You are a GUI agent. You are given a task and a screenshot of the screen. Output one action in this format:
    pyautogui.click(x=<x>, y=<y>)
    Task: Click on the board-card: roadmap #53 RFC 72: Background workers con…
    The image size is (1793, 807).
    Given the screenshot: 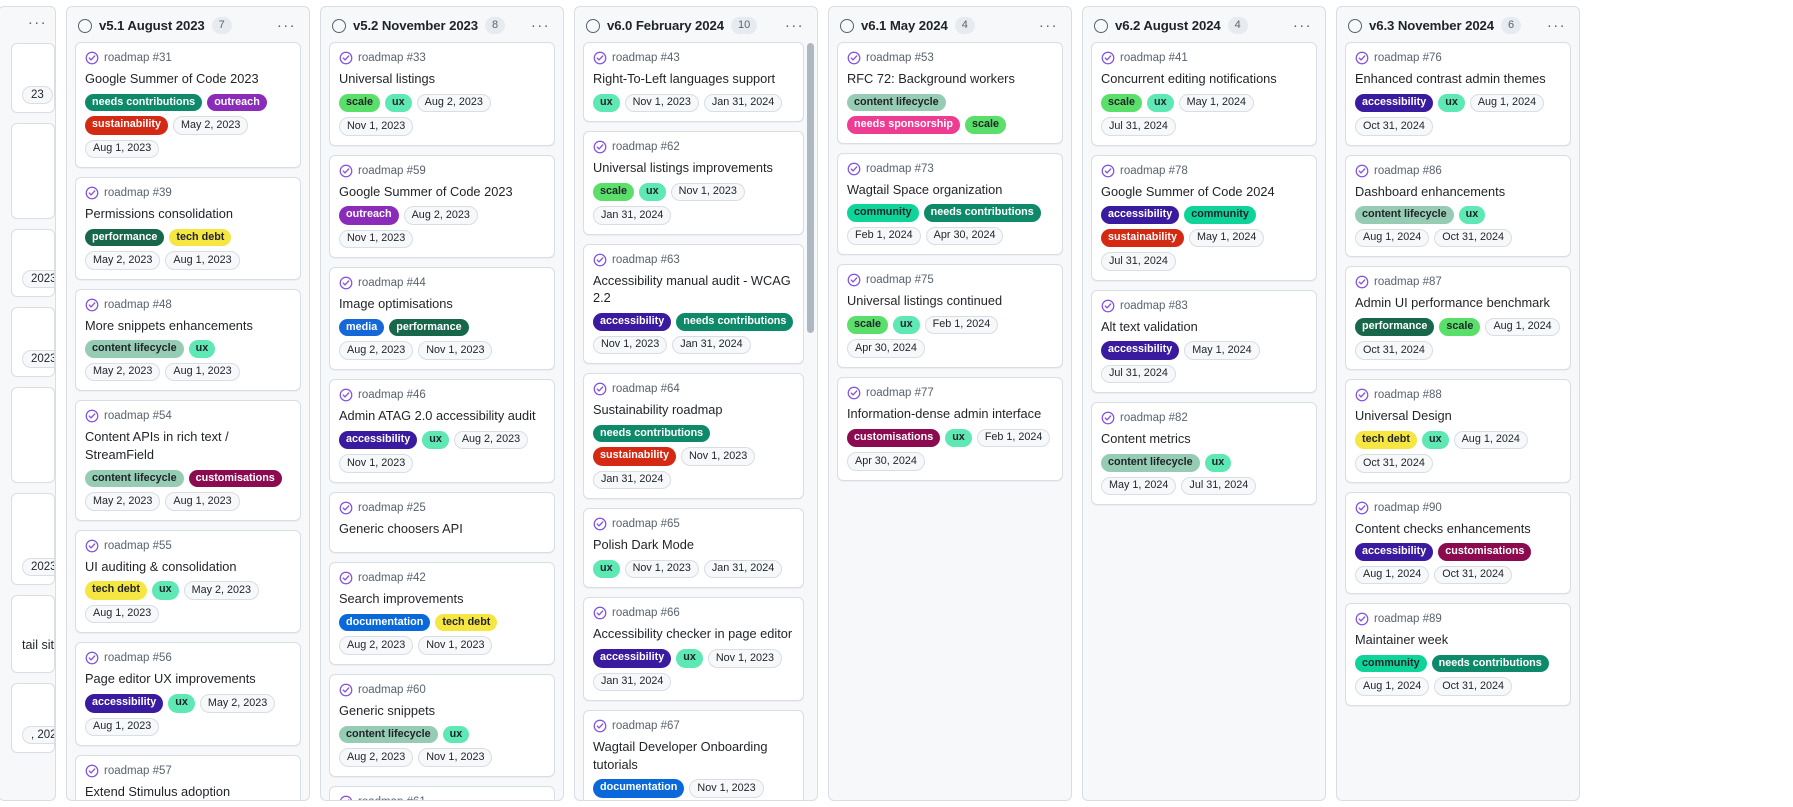 What is the action you would take?
    pyautogui.click(x=950, y=93)
    